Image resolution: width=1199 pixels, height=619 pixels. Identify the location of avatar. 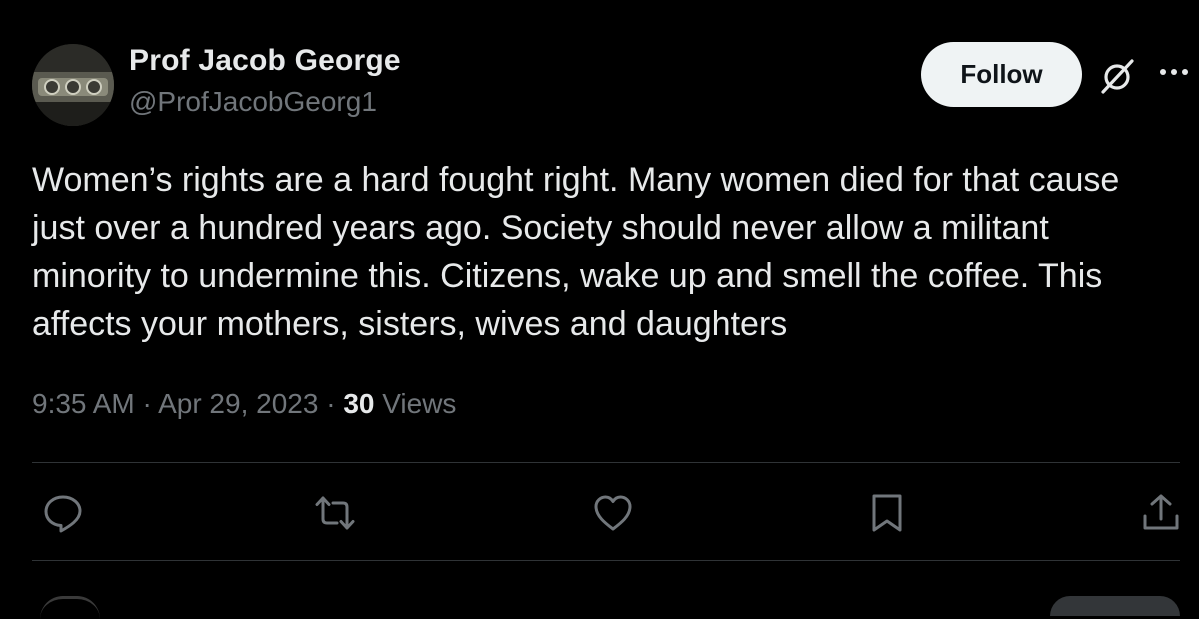
(73, 85).